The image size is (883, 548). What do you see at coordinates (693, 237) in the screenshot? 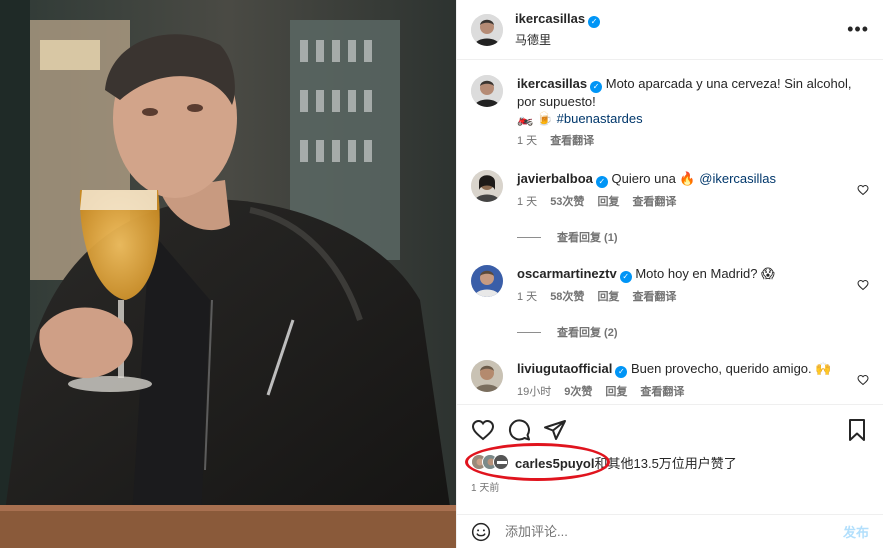
I see `view-replies-button: 查看回复 (1)` at bounding box center [693, 237].